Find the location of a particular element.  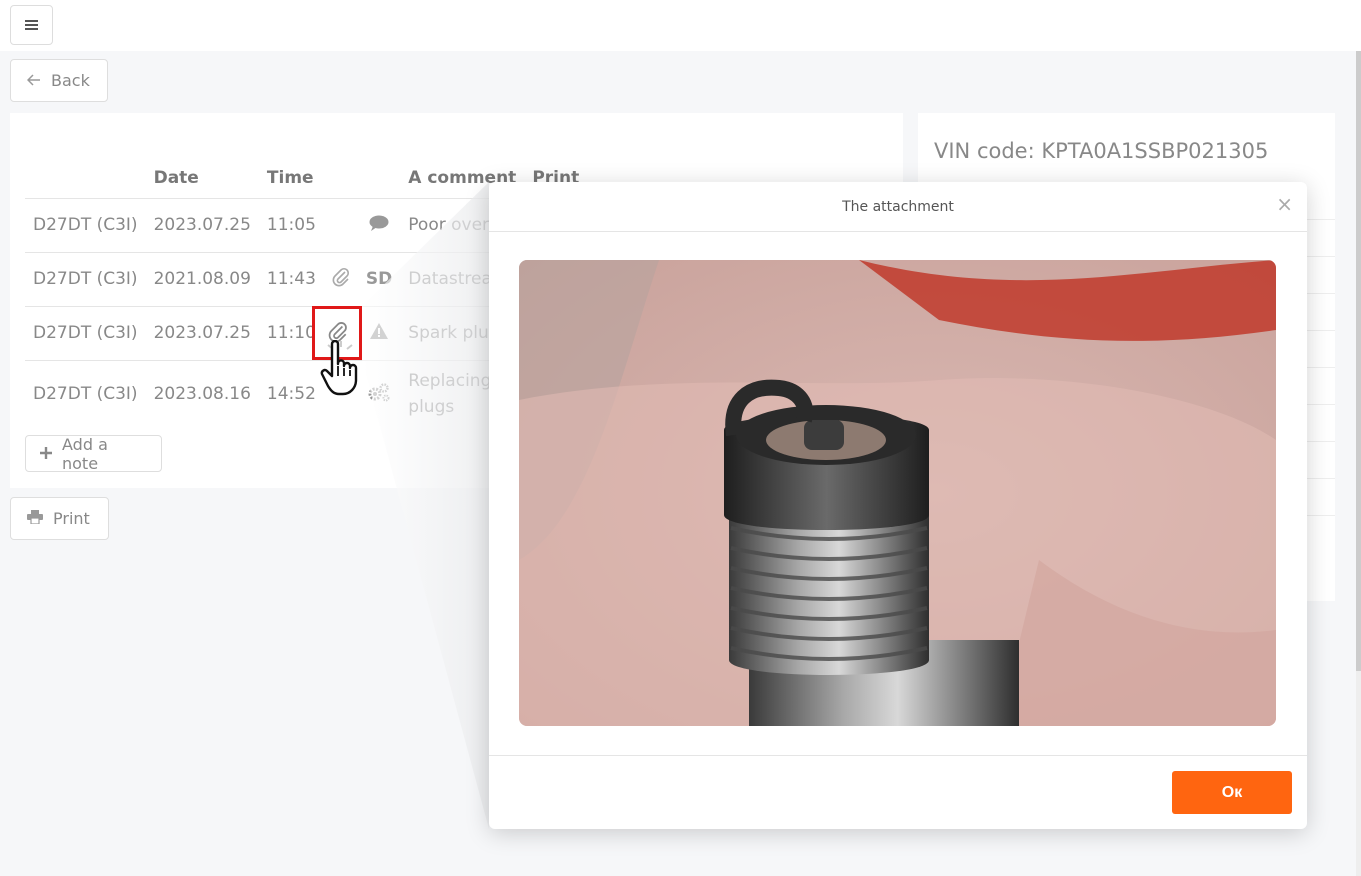

row-type-label: SD is located at coordinates (379, 278).